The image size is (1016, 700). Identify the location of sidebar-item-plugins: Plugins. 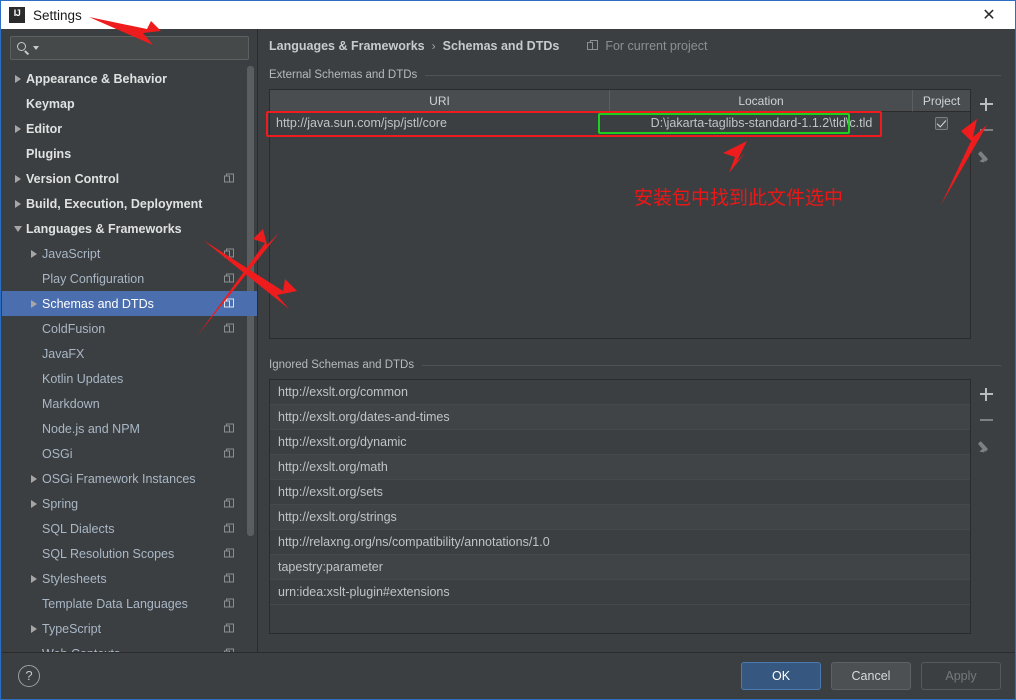
(129, 153).